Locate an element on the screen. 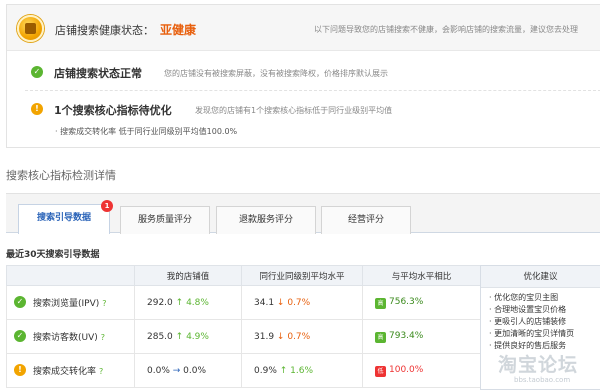 This screenshot has width=600, height=390. watermark-url: bbs.taobao.com is located at coordinates (542, 380).